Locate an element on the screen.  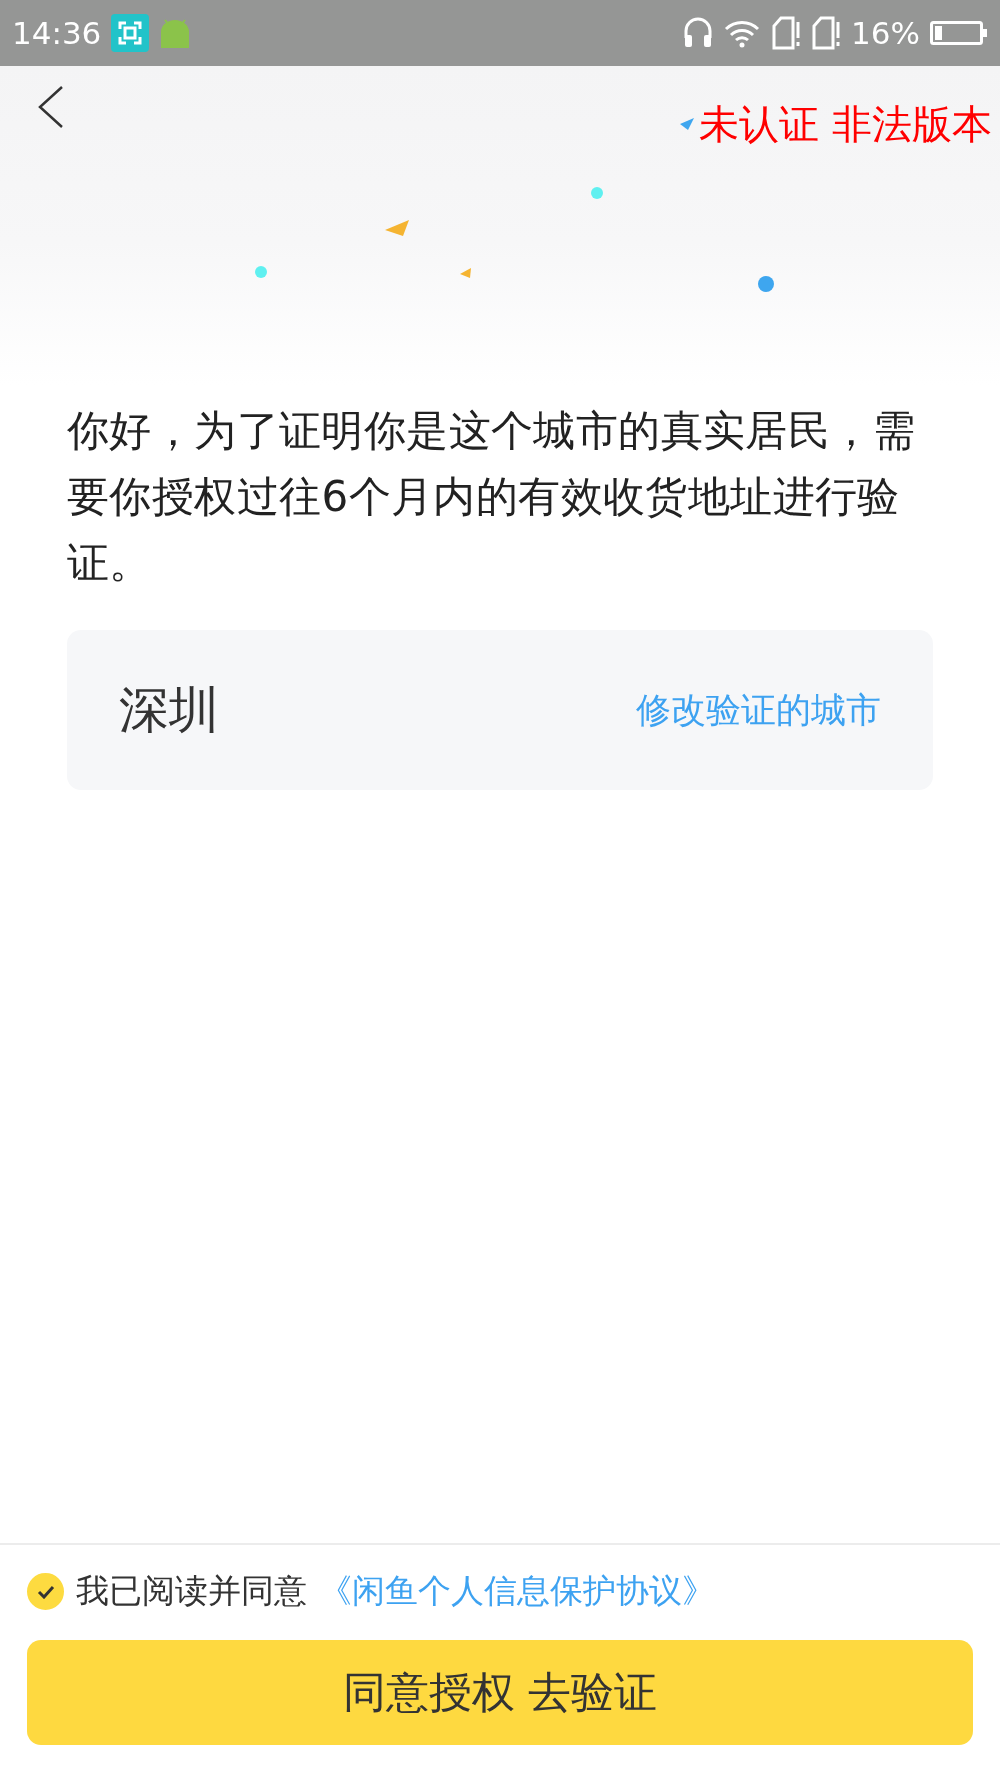
battery-icon is located at coordinates (959, 33).